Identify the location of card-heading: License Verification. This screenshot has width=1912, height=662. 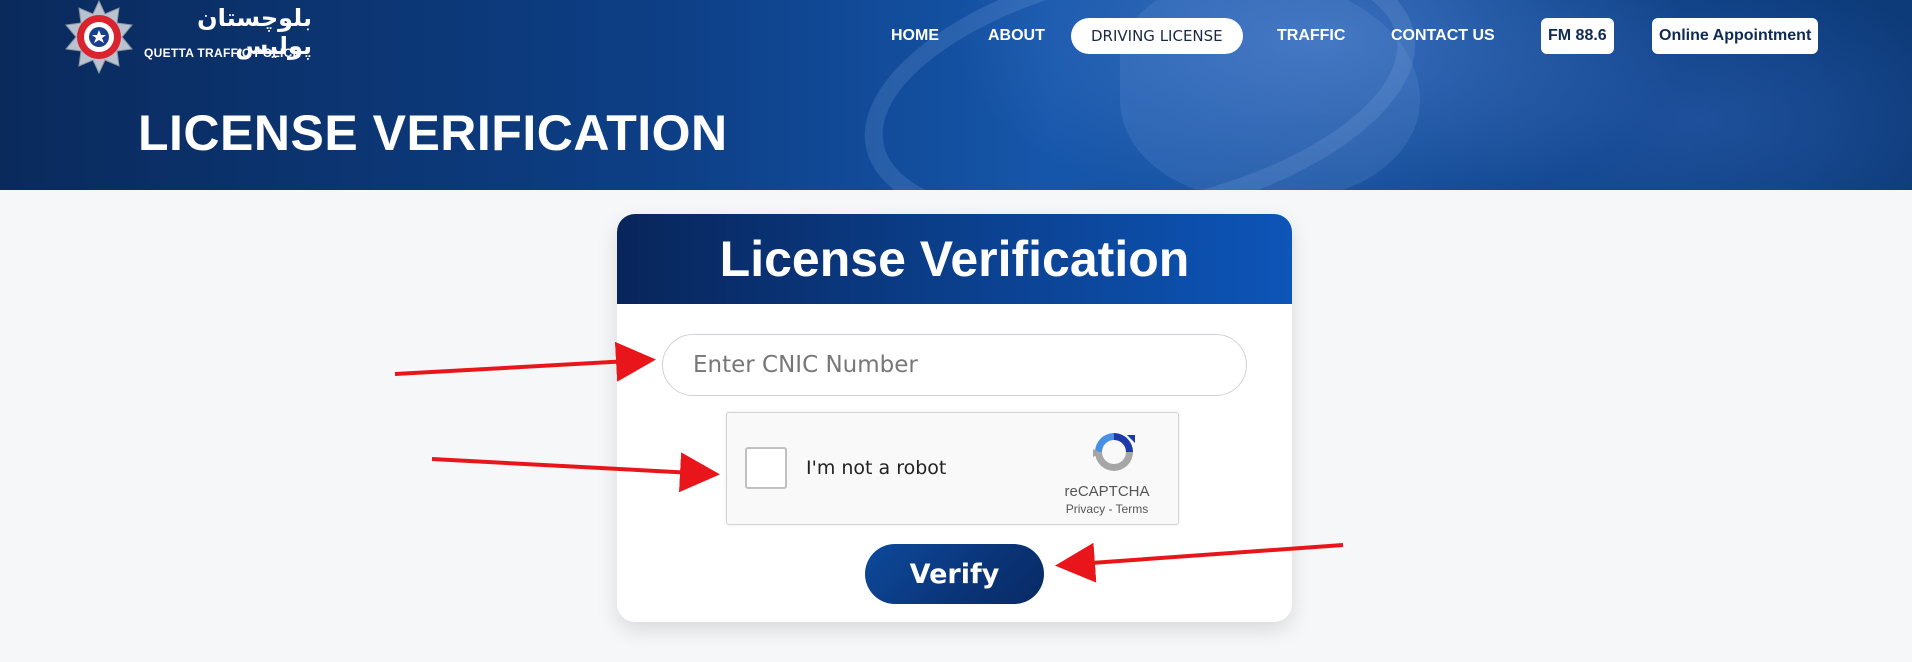
(954, 259).